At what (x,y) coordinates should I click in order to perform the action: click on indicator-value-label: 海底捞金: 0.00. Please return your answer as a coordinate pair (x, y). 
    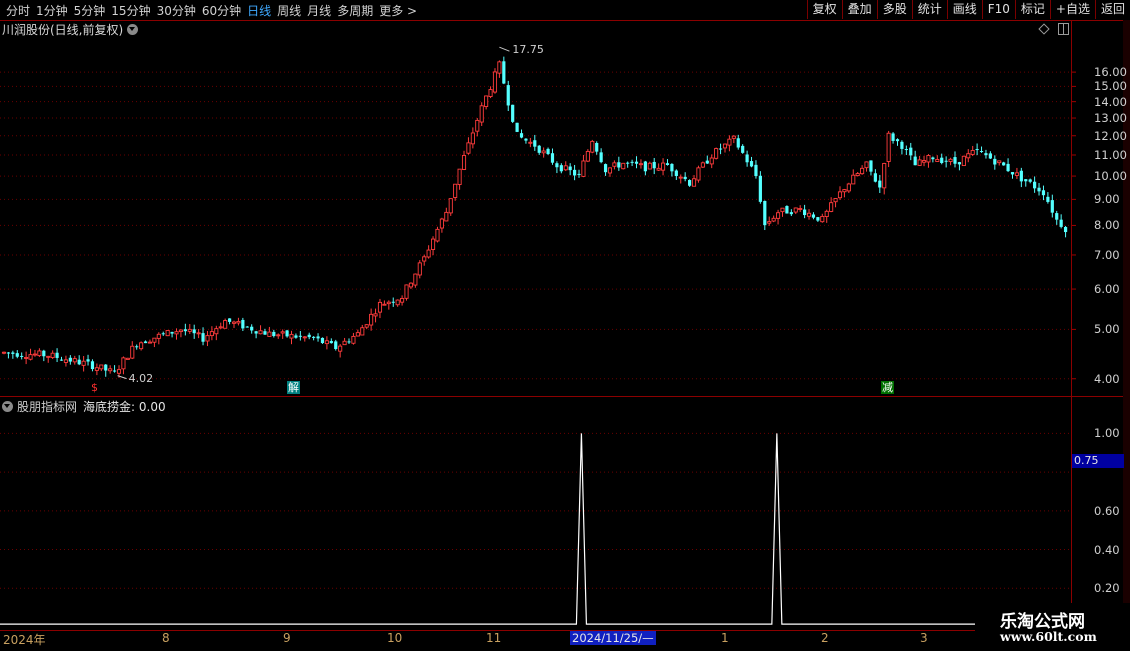
    Looking at the image, I should click on (124, 406).